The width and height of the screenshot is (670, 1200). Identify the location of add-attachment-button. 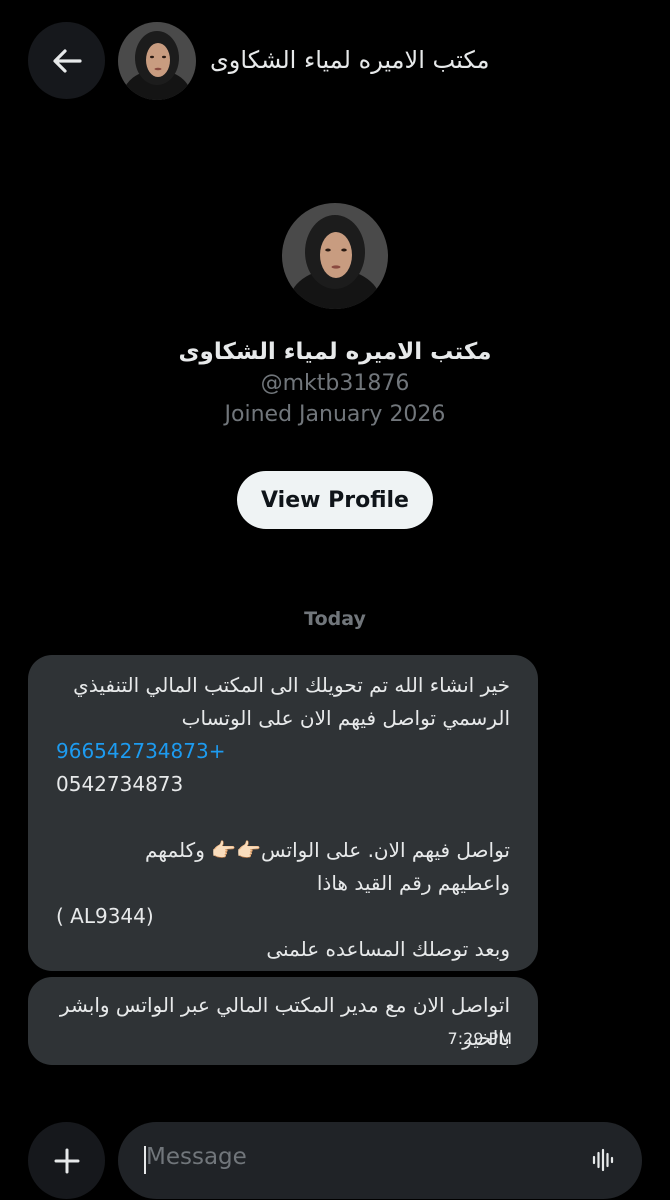
(66, 1160).